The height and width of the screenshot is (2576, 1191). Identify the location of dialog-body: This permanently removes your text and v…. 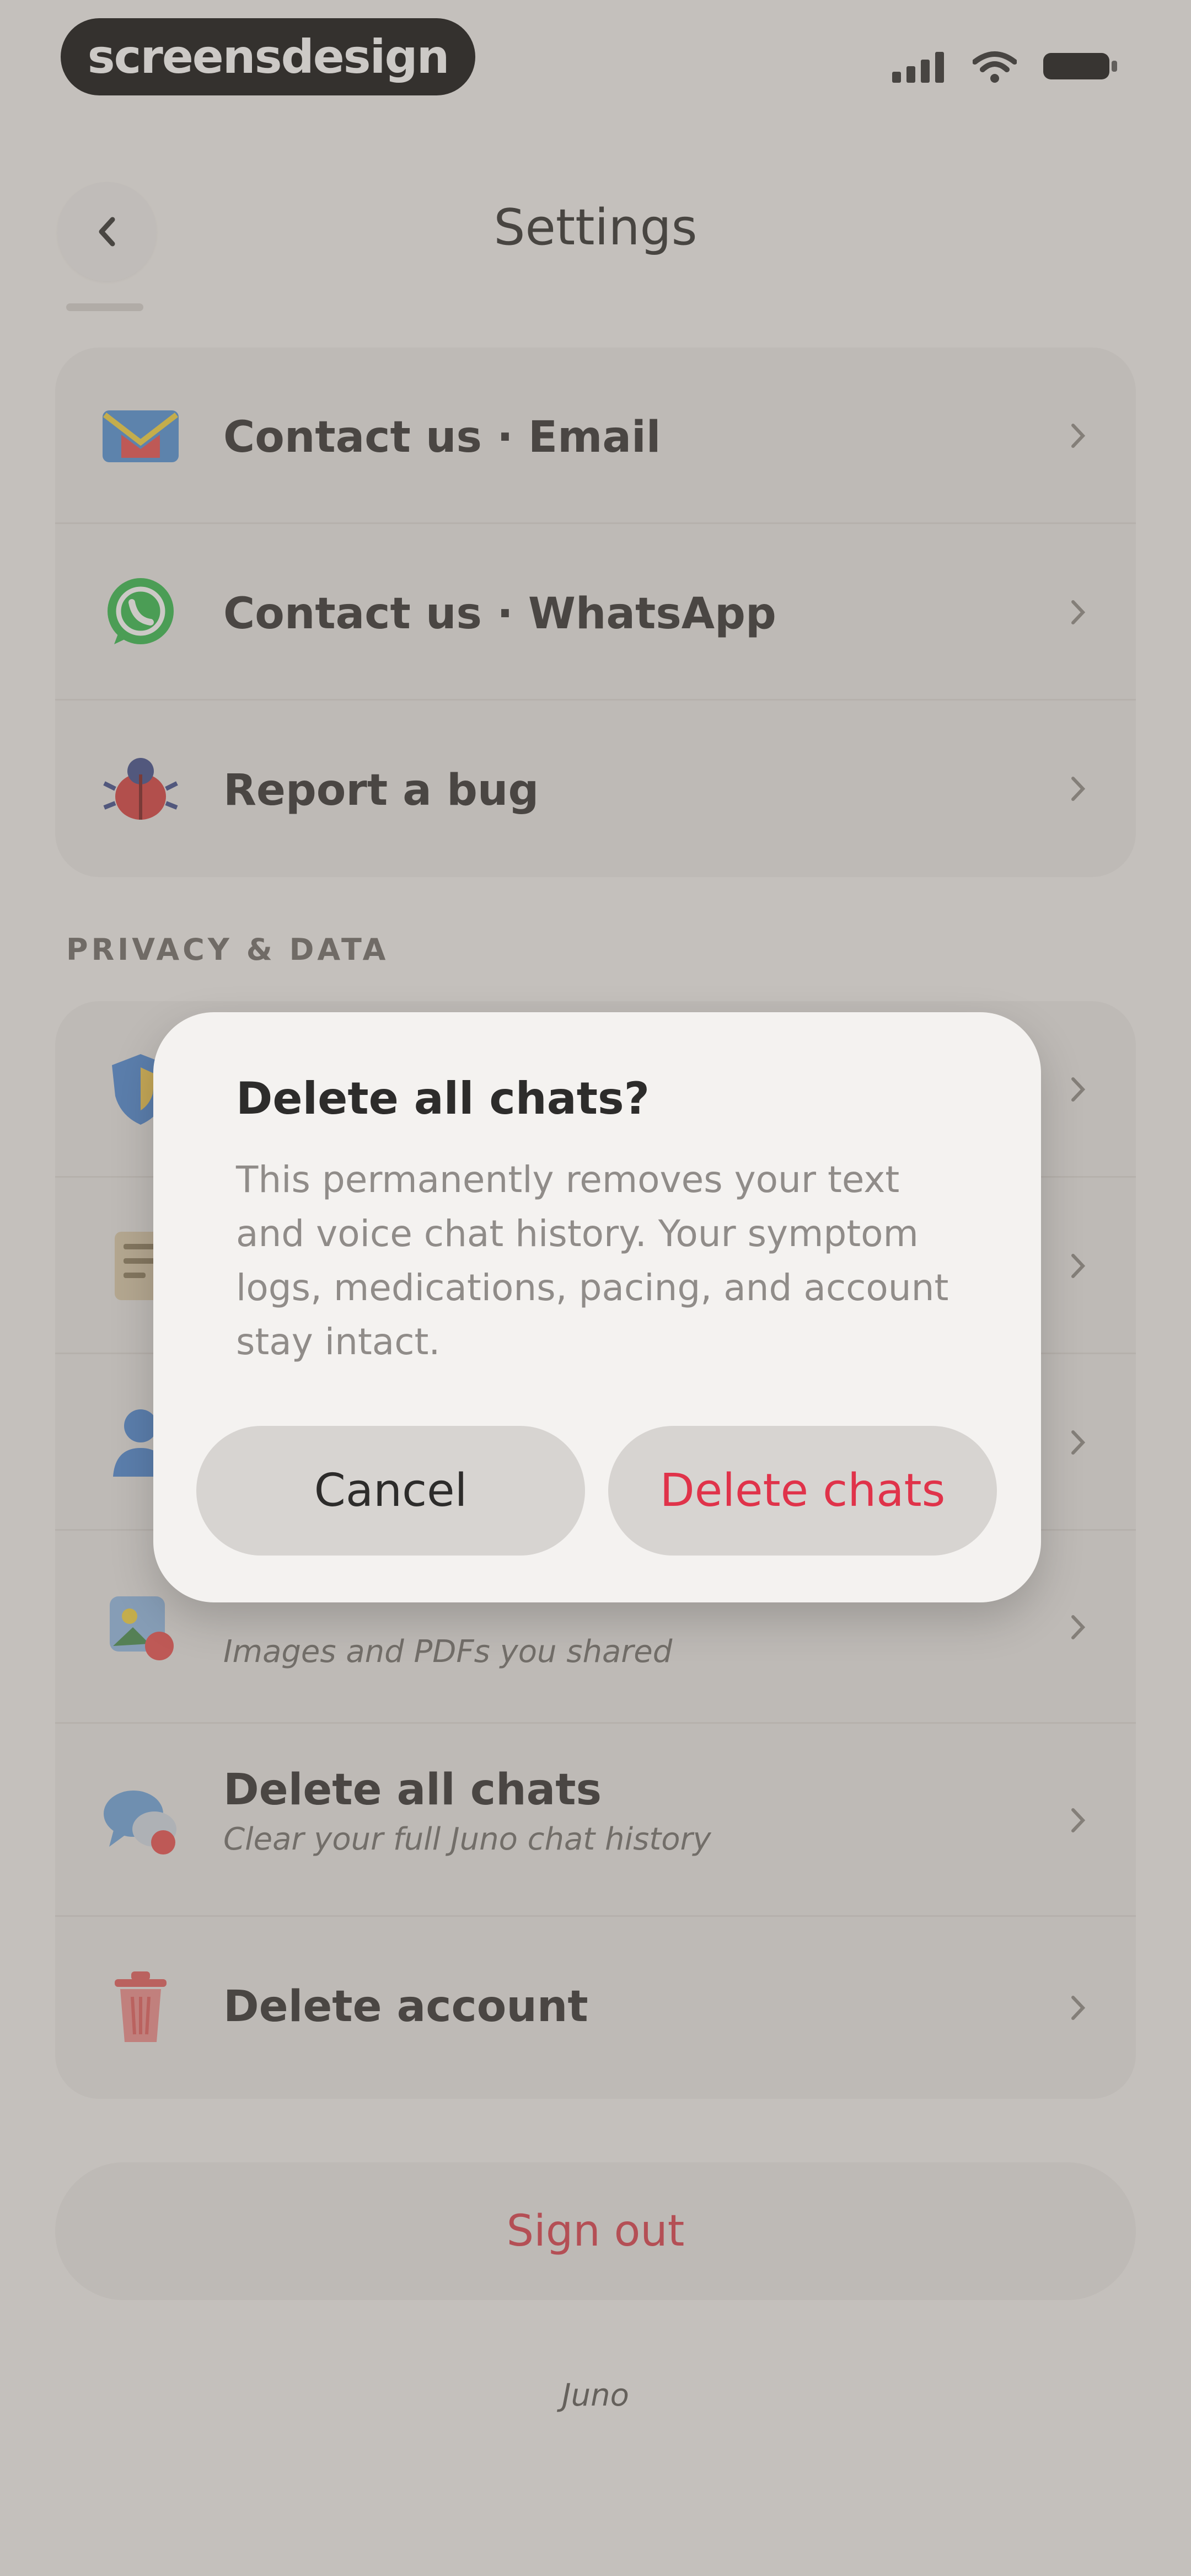
(592, 1260).